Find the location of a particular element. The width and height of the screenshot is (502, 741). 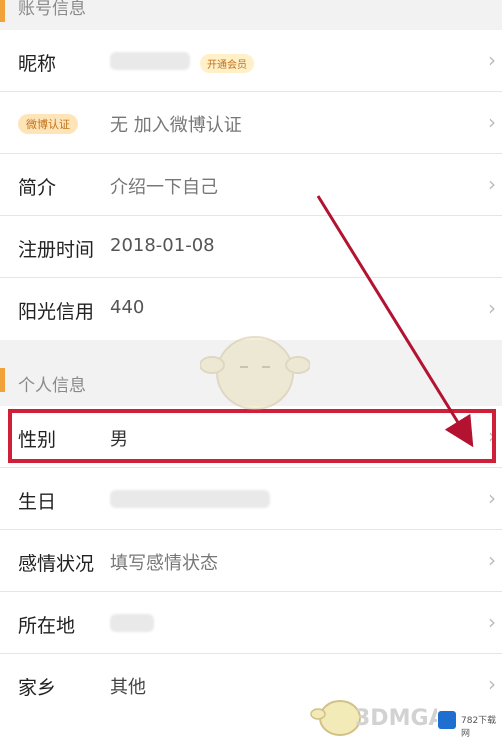

nickname-label: 昵称 is located at coordinates (37, 64).